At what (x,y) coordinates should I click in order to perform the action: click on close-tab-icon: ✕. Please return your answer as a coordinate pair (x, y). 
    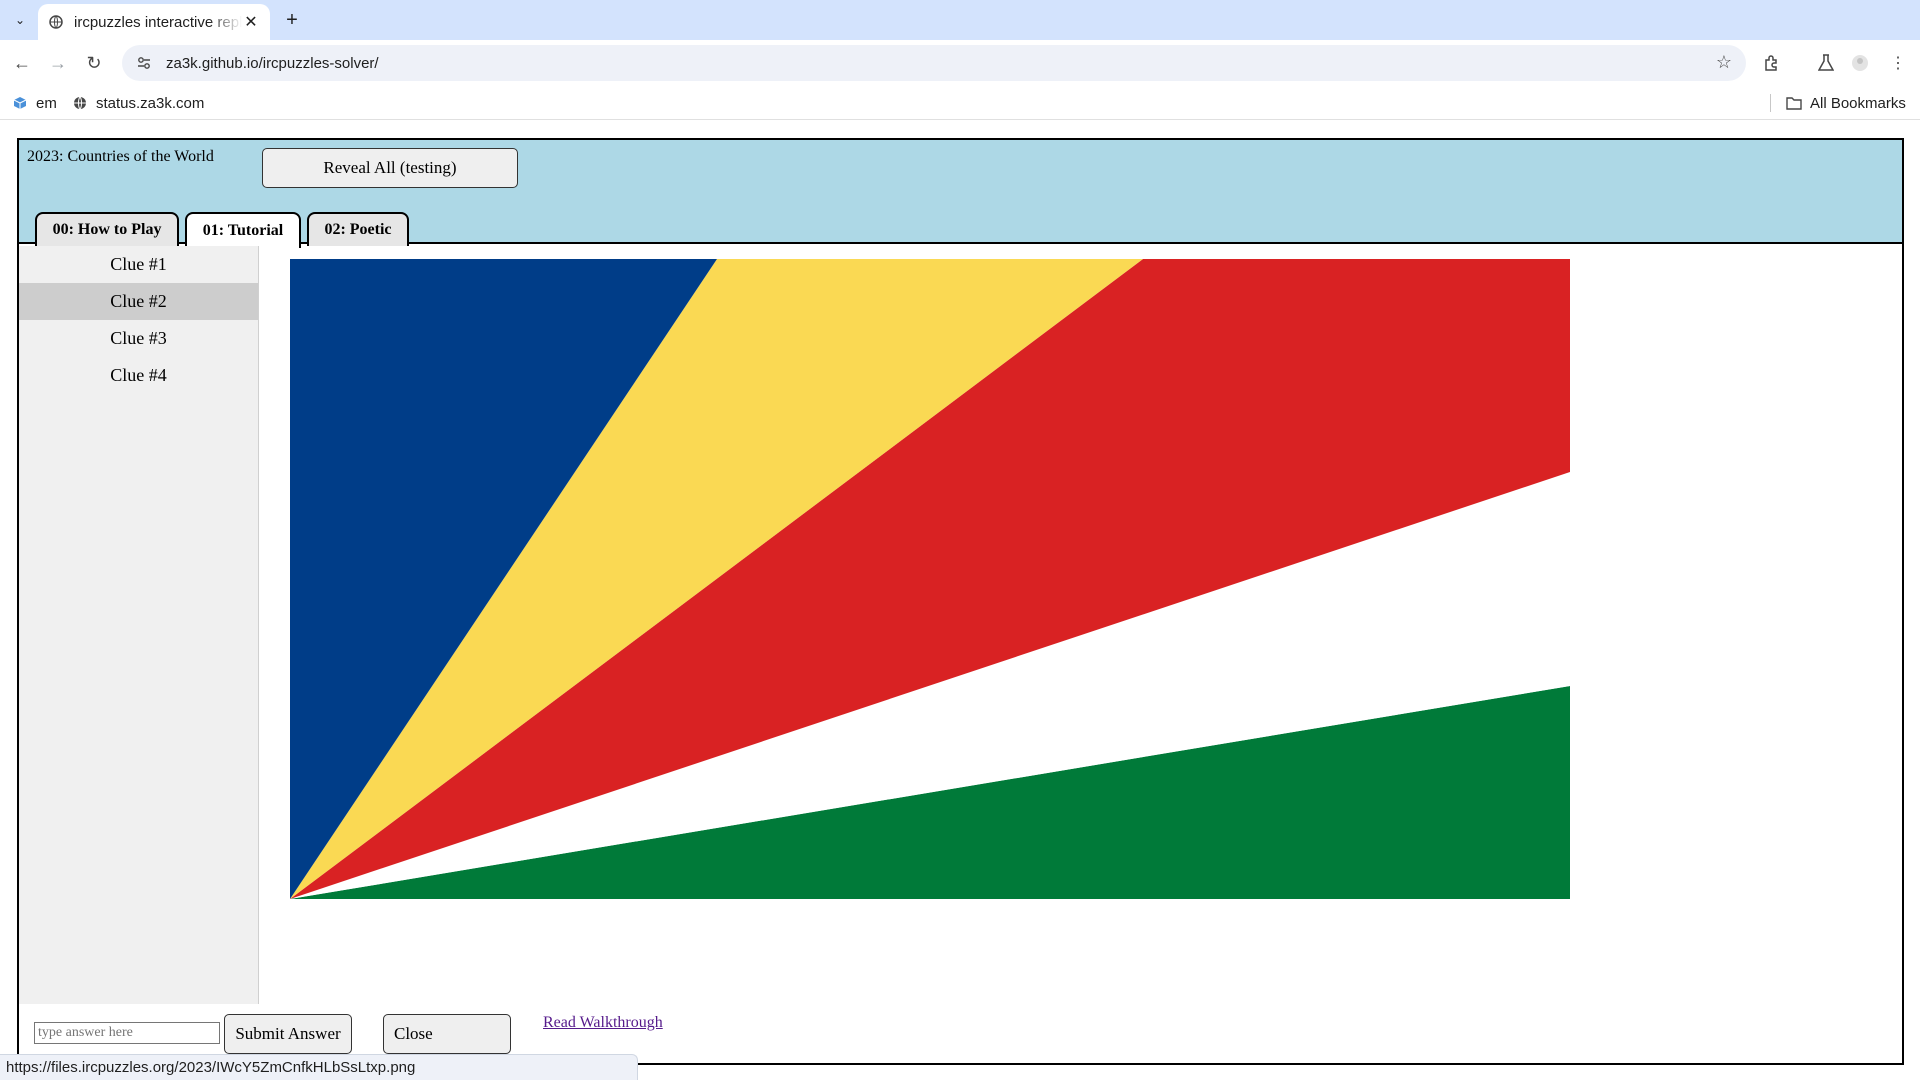
    Looking at the image, I should click on (251, 22).